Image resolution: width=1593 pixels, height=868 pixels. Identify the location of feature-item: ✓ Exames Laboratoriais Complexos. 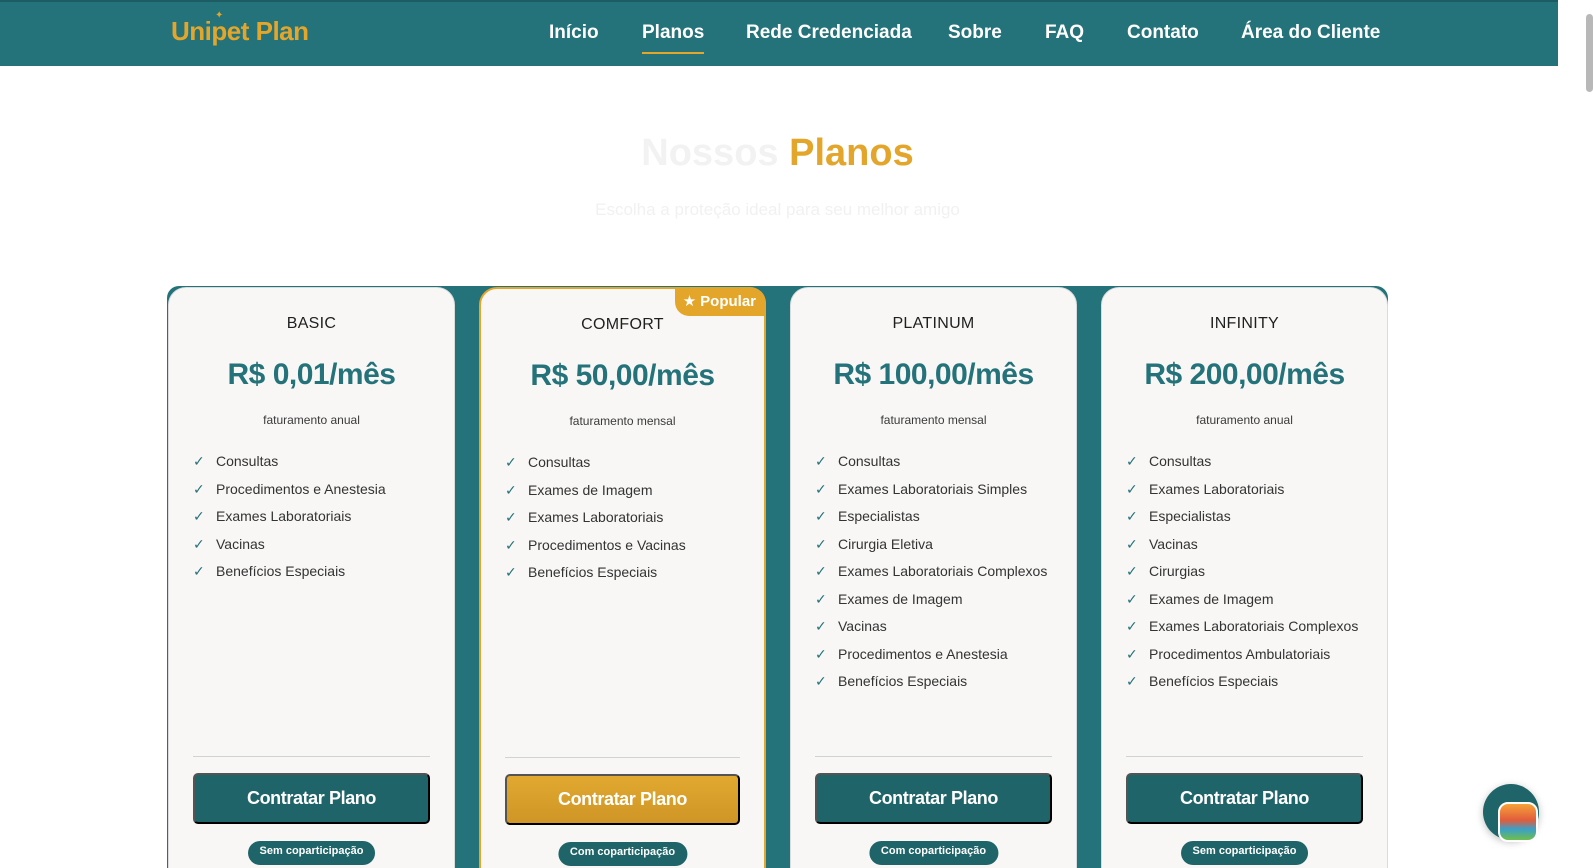
(936, 571).